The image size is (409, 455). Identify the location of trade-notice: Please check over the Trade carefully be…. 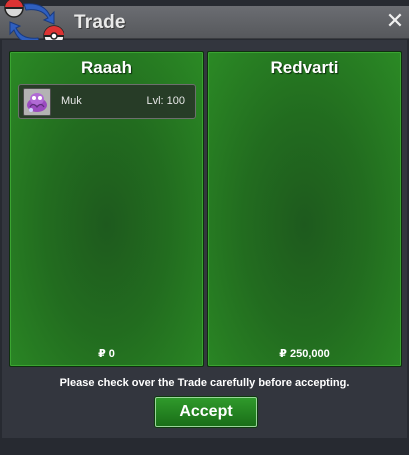
(204, 383).